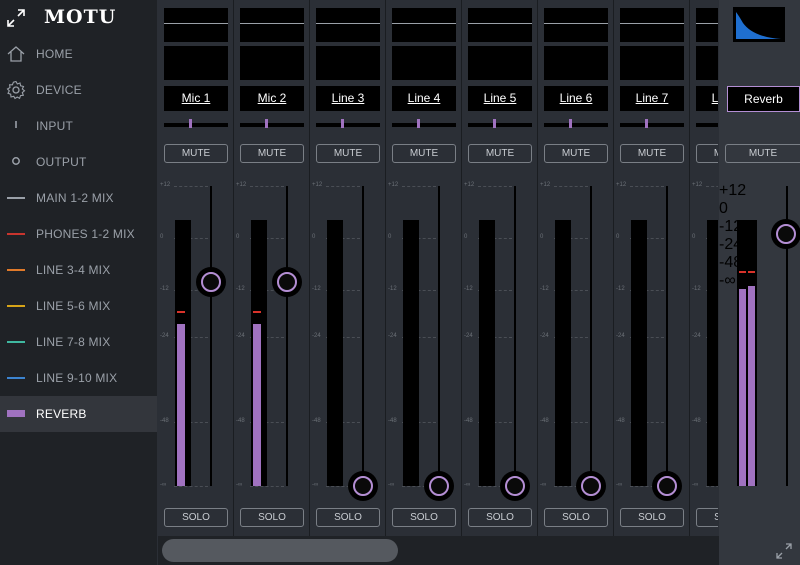 The image size is (800, 565). What do you see at coordinates (257, 312) in the screenshot?
I see `peak-hold-indicator` at bounding box center [257, 312].